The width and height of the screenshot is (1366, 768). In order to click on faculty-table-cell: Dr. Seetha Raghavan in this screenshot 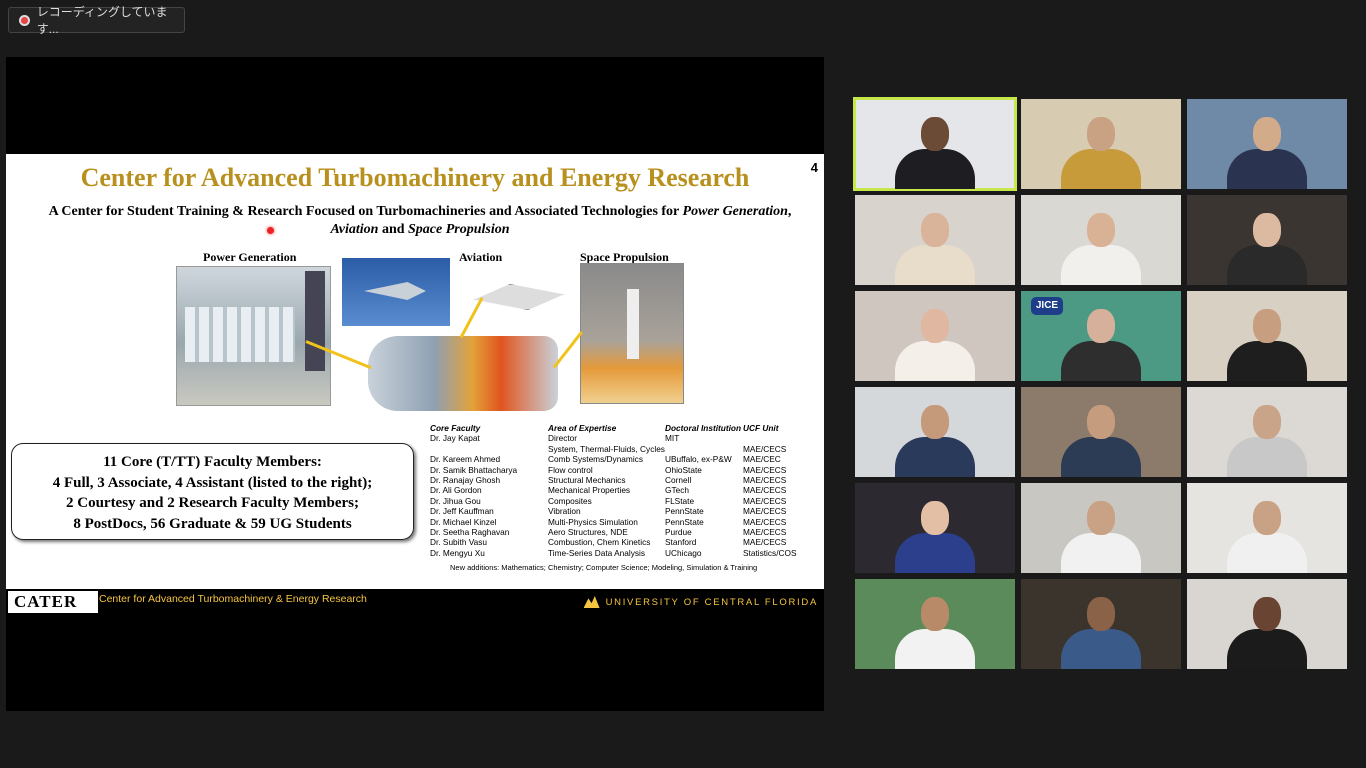, I will do `click(470, 532)`.